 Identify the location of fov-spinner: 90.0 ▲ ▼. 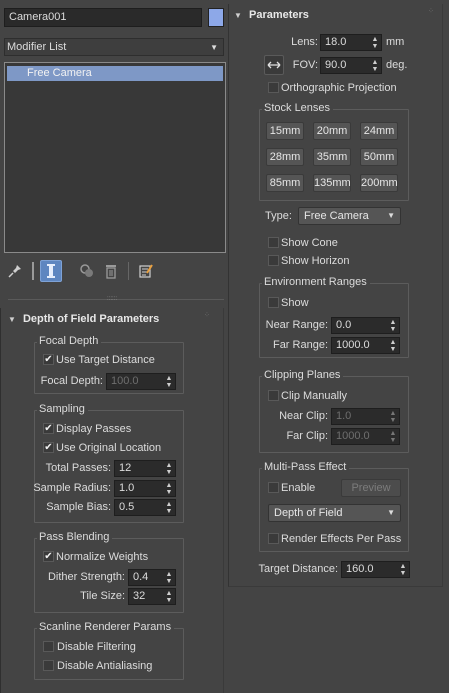
(351, 65).